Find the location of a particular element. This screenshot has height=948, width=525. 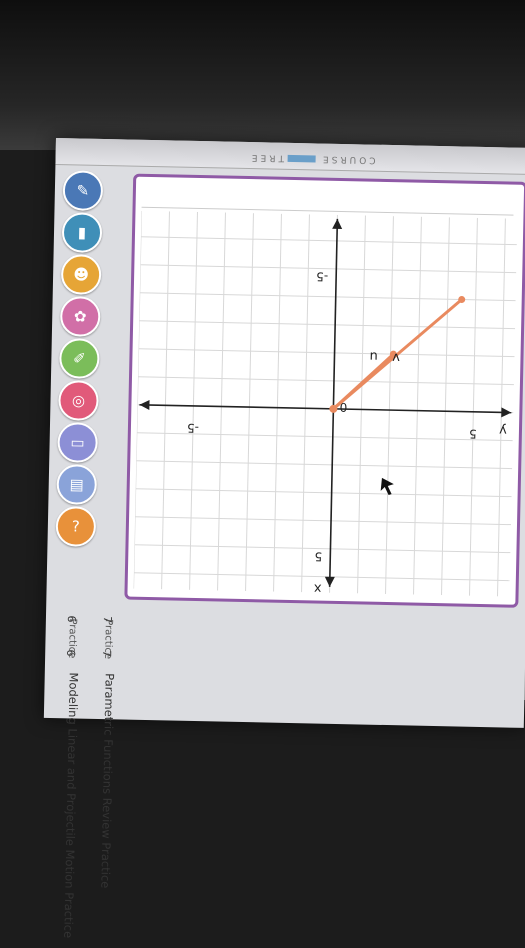

person-icon: ☻ is located at coordinates (81, 274).